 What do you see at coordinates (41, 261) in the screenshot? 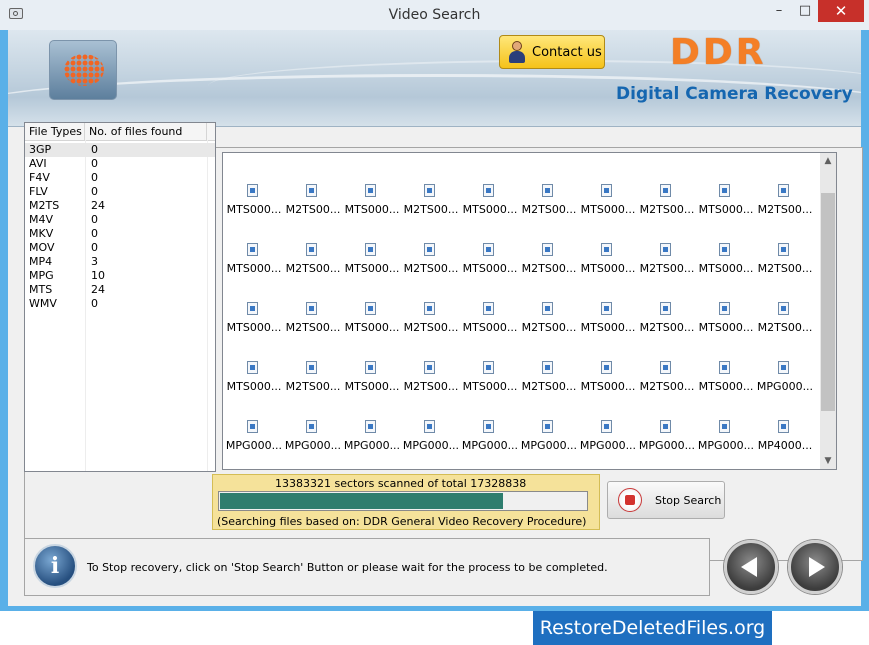
I see `file-type-cell: MP4` at bounding box center [41, 261].